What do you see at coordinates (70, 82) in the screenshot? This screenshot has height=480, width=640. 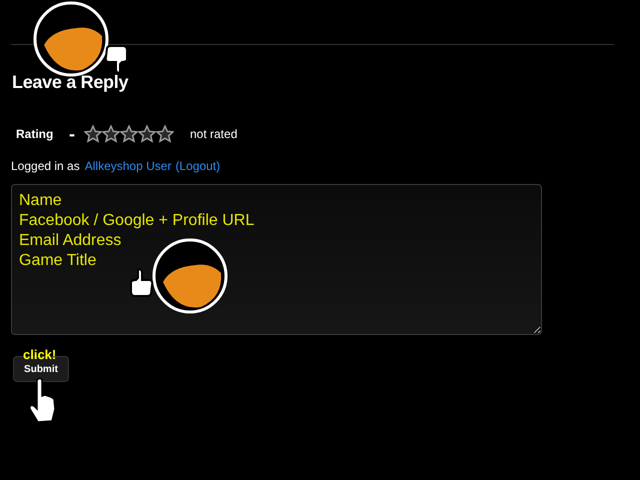 I see `section-heading: Leave a Reply` at bounding box center [70, 82].